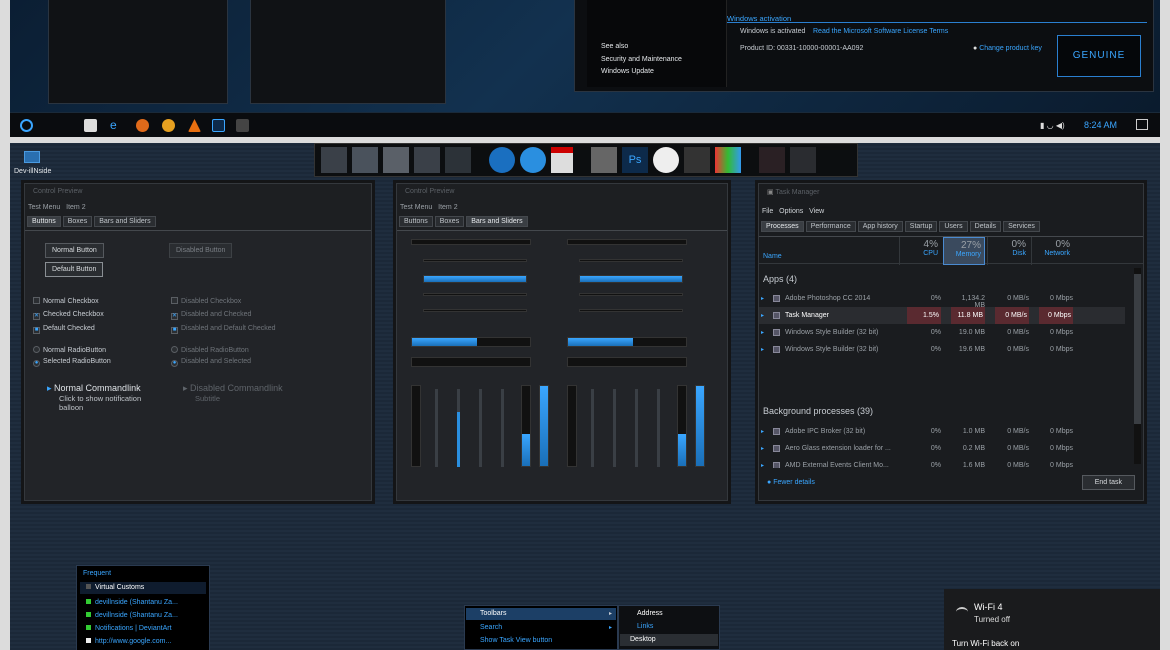  Describe the element at coordinates (32, 157) in the screenshot. I see `folder-icon` at that location.